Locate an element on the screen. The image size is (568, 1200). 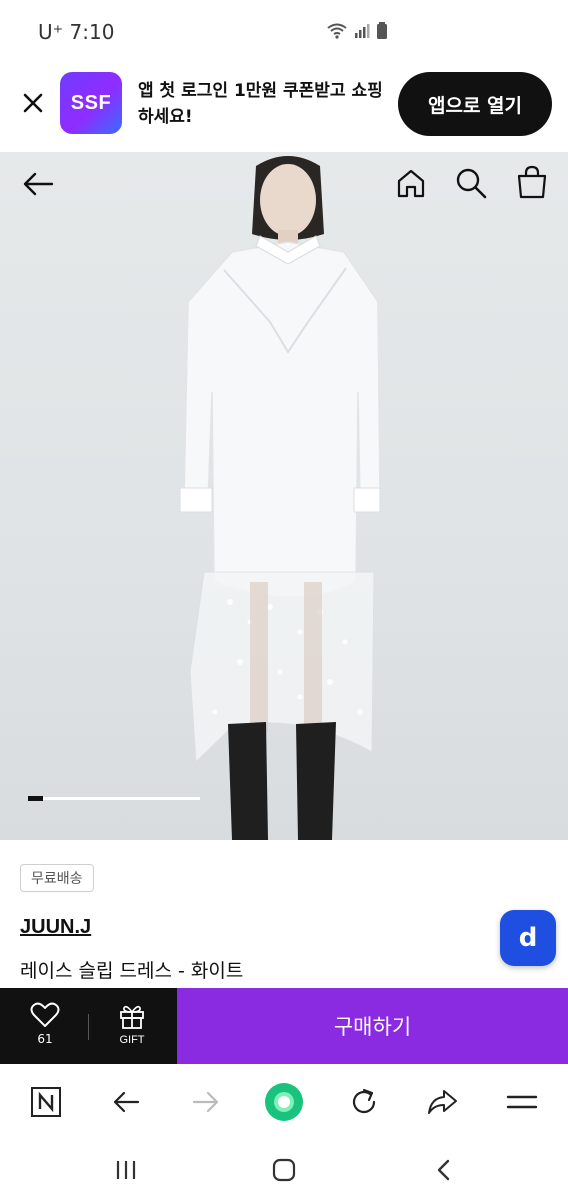
purchase-button: 구매하기 is located at coordinates (372, 1026).